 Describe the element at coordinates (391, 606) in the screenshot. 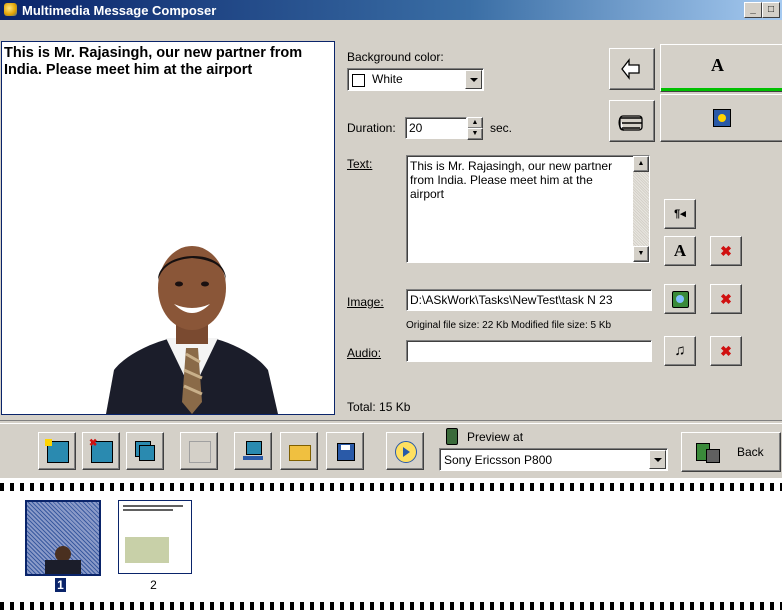

I see `film-edge-bottom` at that location.